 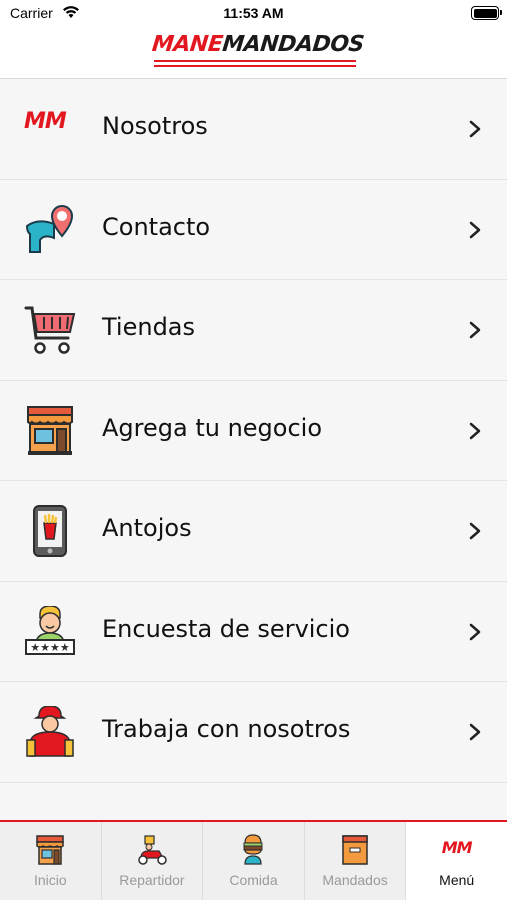 I want to click on package-icon, so click(x=355, y=850).